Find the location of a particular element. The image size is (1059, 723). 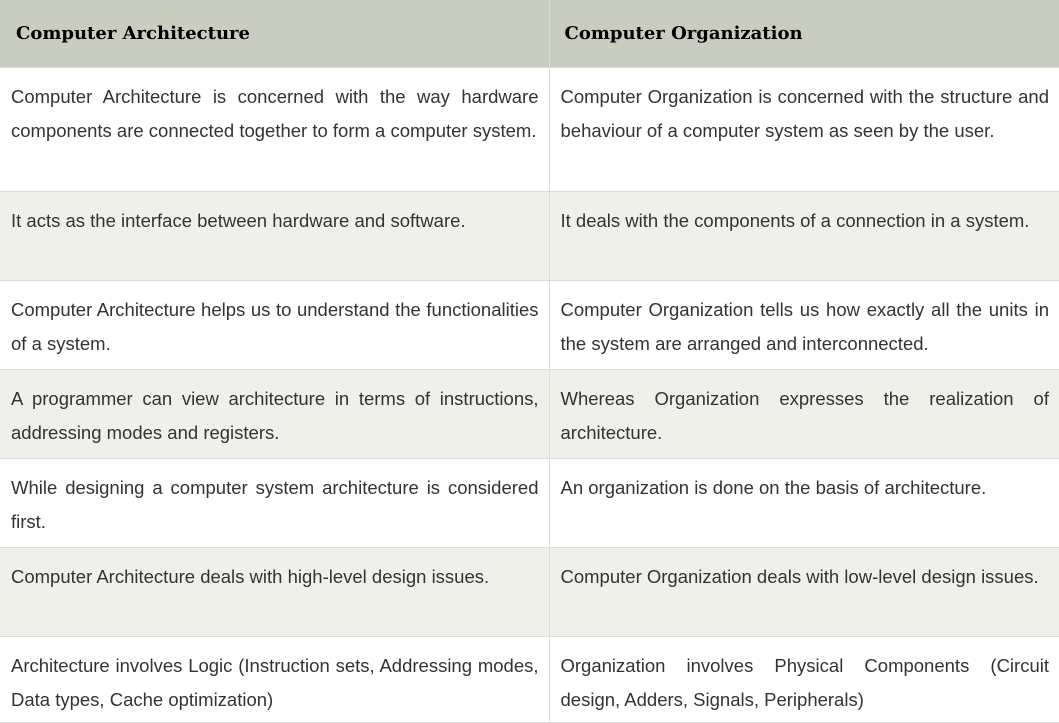

header-computer-architecture: Computer Architecture is located at coordinates (275, 34).